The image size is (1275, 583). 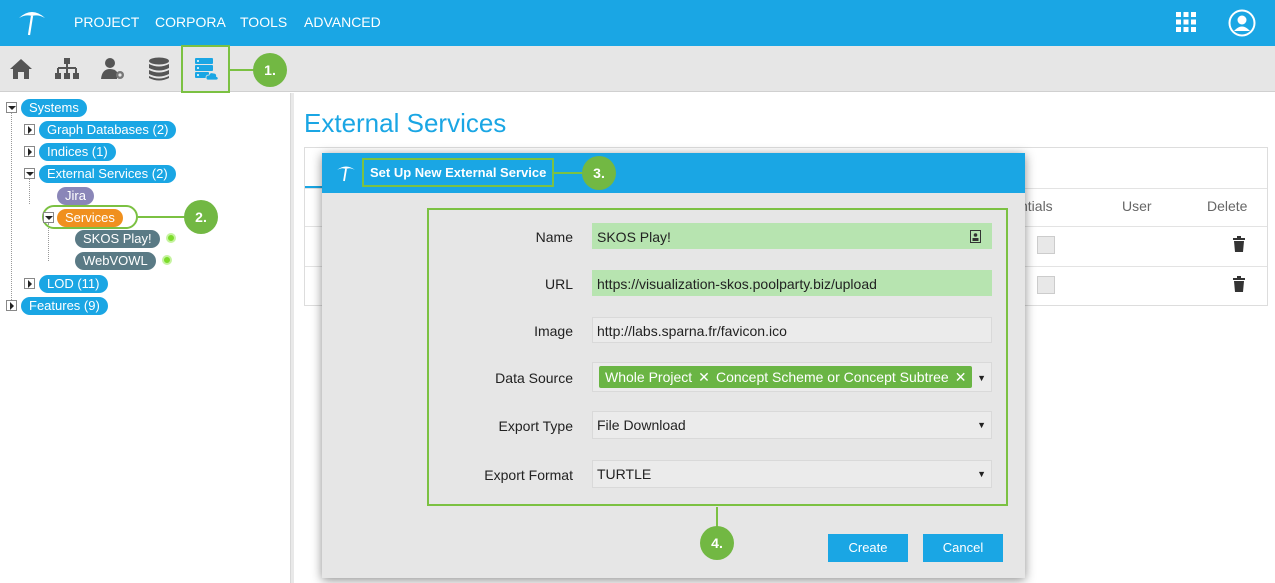 I want to click on menu-corpora: CORPORA, so click(x=190, y=22).